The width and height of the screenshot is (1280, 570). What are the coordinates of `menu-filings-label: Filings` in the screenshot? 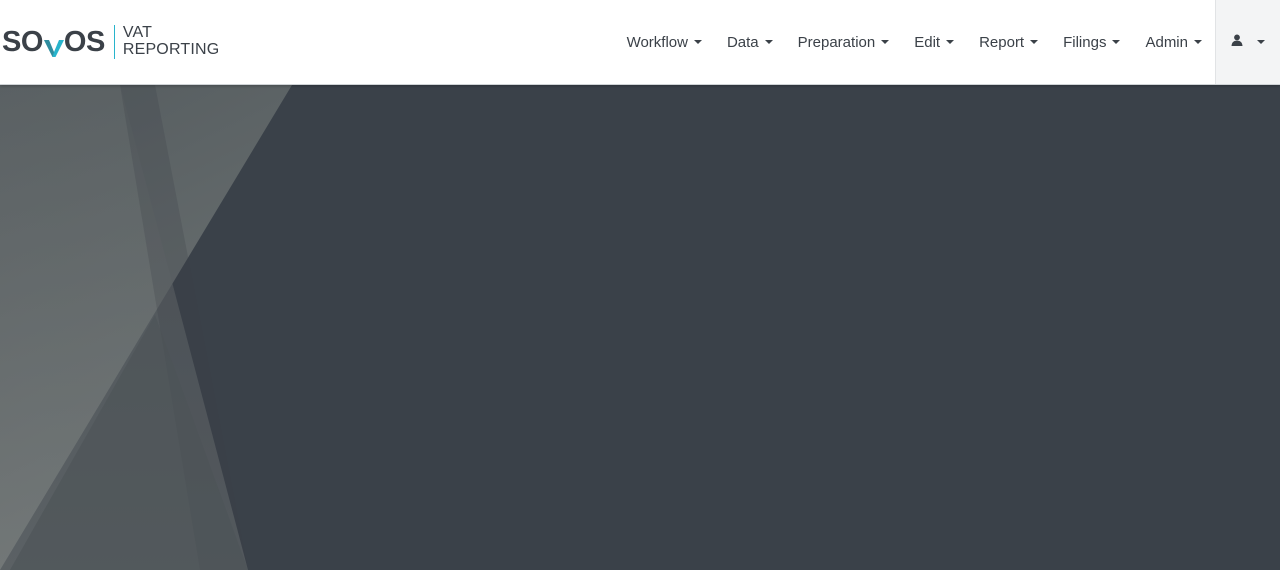 It's located at (1085, 42).